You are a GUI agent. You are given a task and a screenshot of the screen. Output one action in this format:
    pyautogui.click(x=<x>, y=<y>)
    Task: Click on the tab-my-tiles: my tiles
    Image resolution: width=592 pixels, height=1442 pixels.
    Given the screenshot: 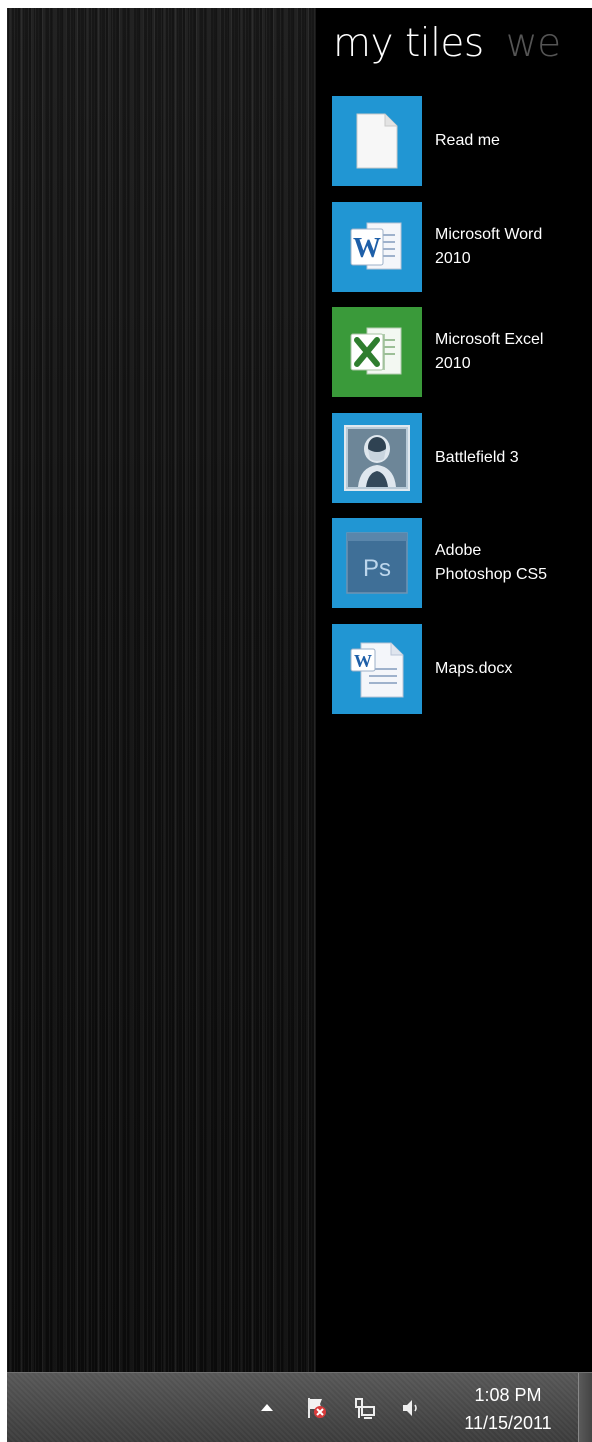 What is the action you would take?
    pyautogui.click(x=408, y=43)
    